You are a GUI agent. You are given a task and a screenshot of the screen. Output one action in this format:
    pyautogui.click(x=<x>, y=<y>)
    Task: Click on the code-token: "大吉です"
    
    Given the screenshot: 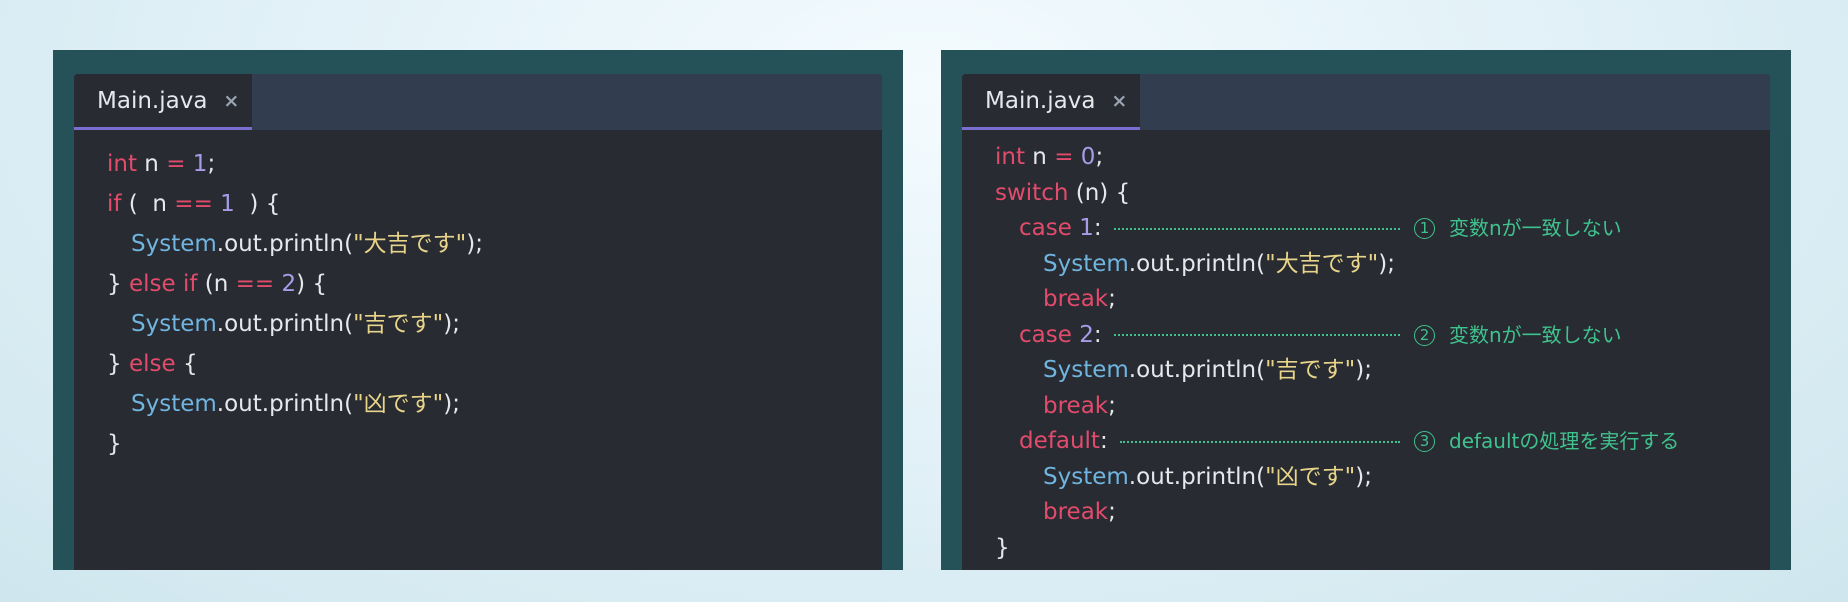 What is the action you would take?
    pyautogui.click(x=1322, y=263)
    